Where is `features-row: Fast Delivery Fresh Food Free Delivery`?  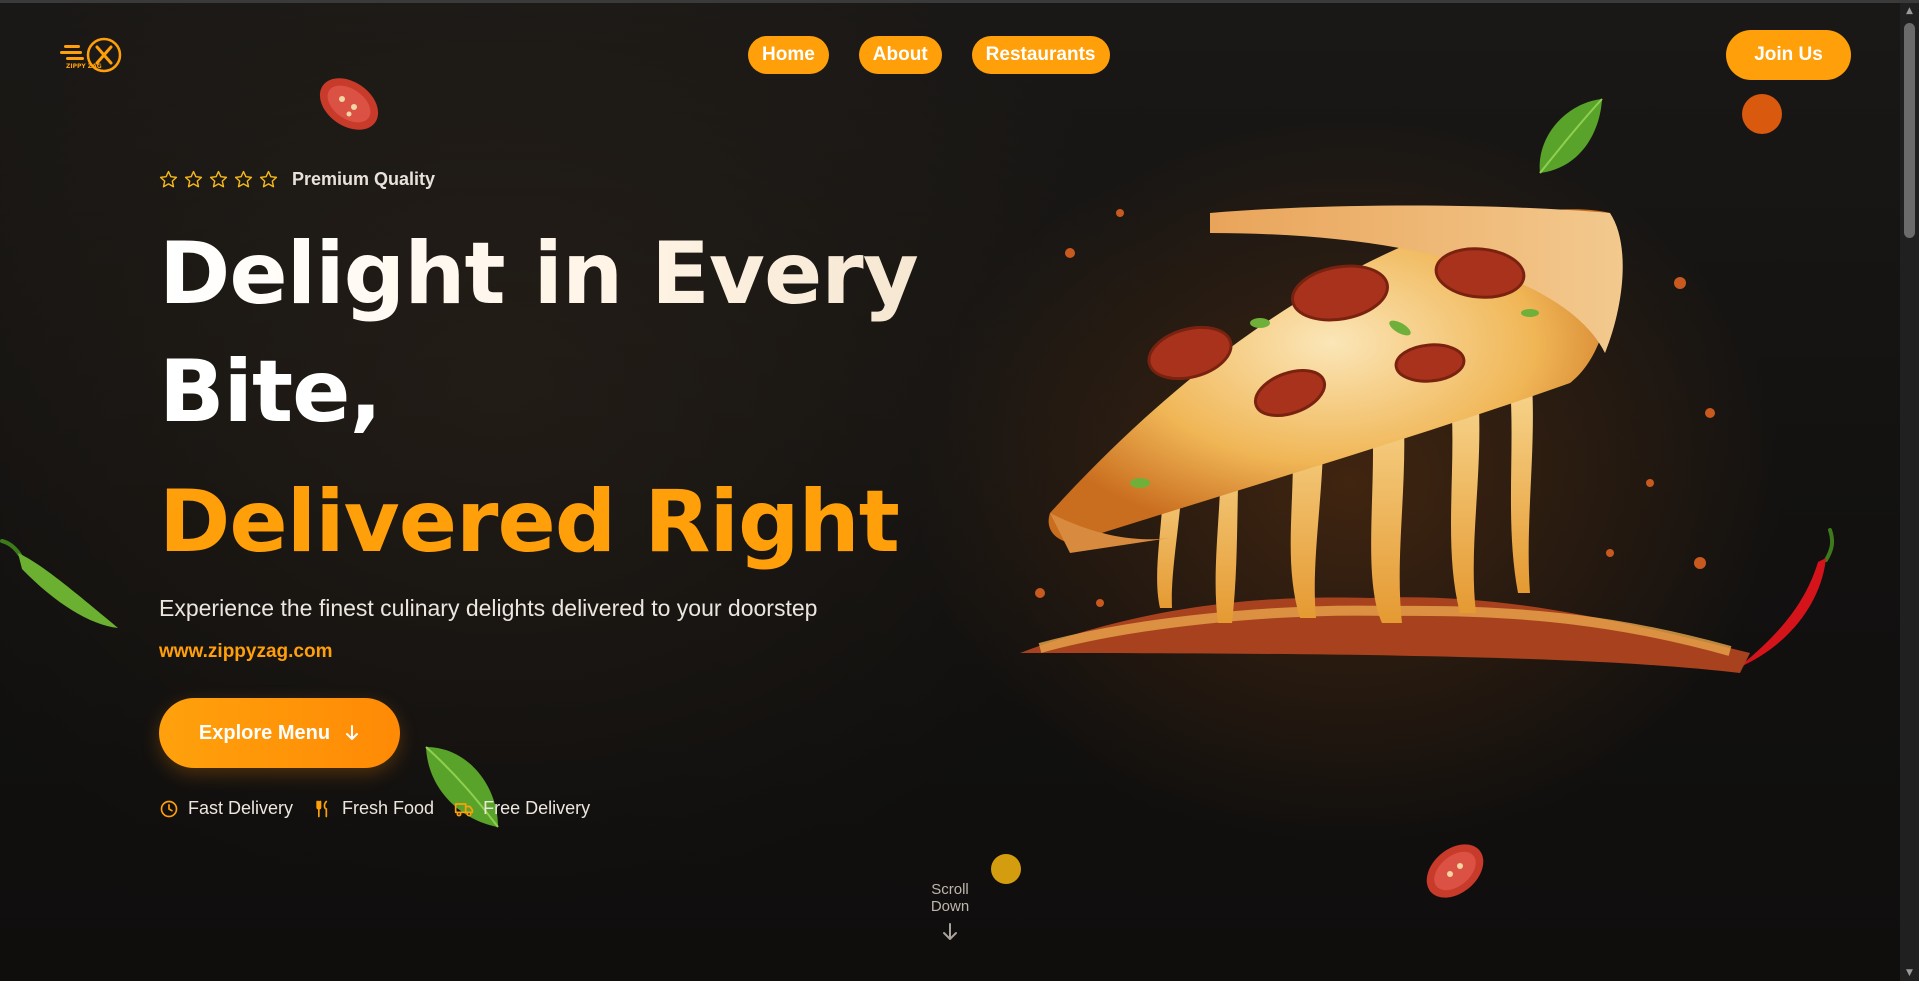 features-row: Fast Delivery Fresh Food Free Delivery is located at coordinates (374, 808).